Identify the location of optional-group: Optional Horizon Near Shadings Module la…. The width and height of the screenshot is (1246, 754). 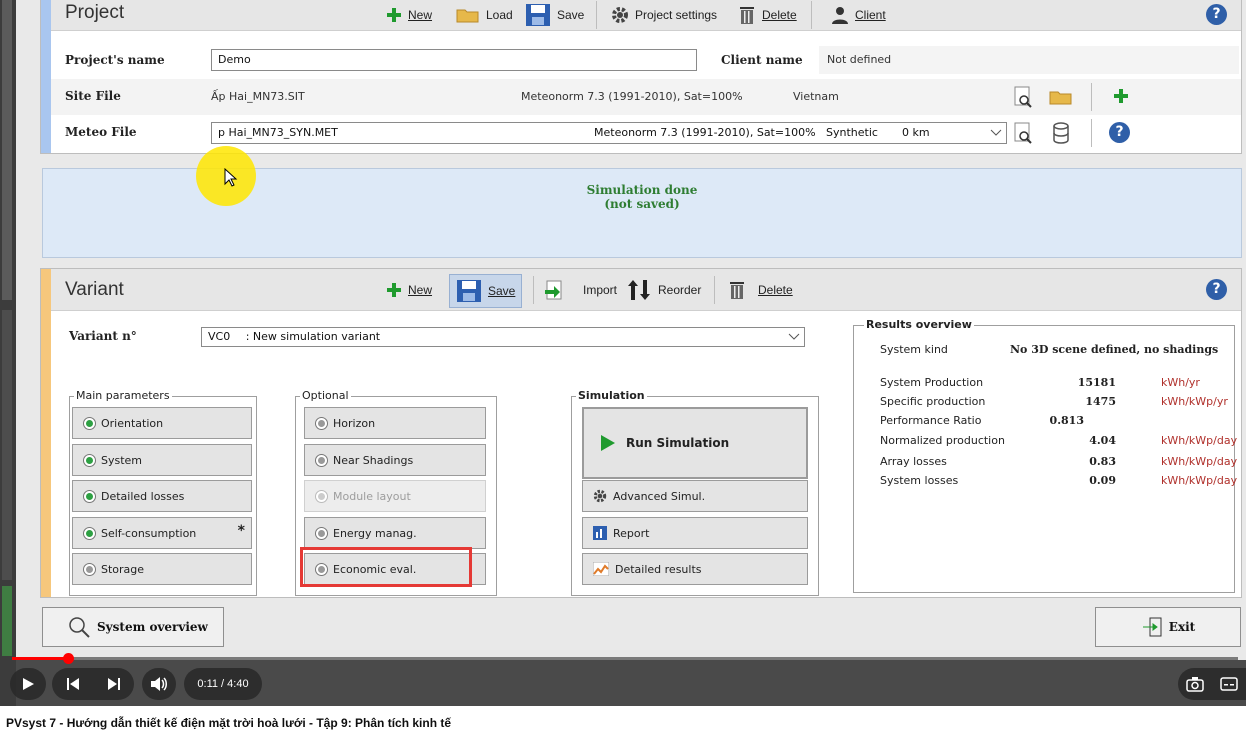
(396, 492).